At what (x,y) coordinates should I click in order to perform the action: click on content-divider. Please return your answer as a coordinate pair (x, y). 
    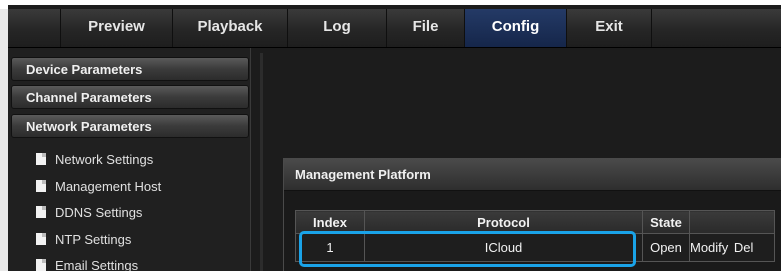
    Looking at the image, I should click on (261, 162).